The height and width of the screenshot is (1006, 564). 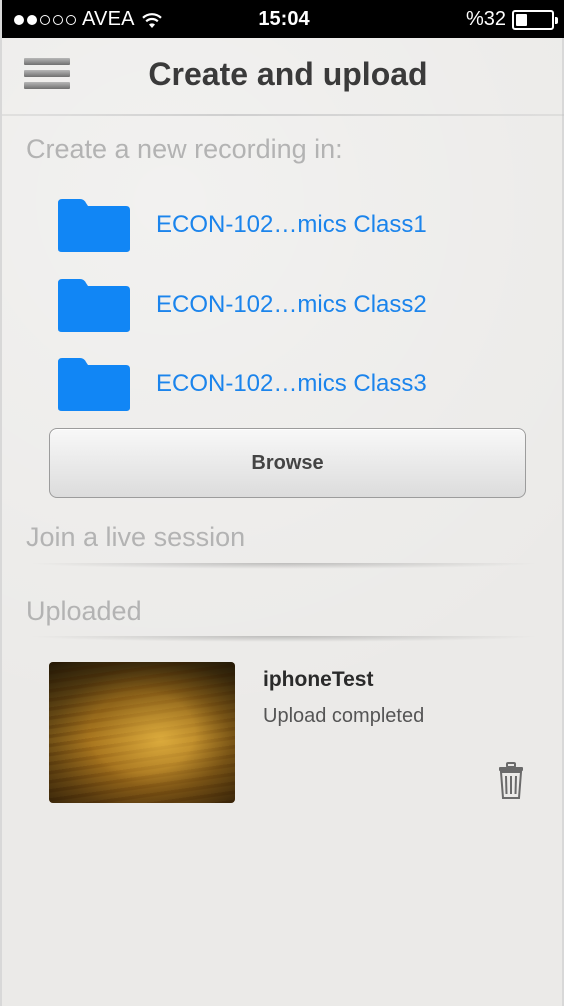 I want to click on folder-item-class1: ECON-102…mics Class1, so click(x=291, y=225).